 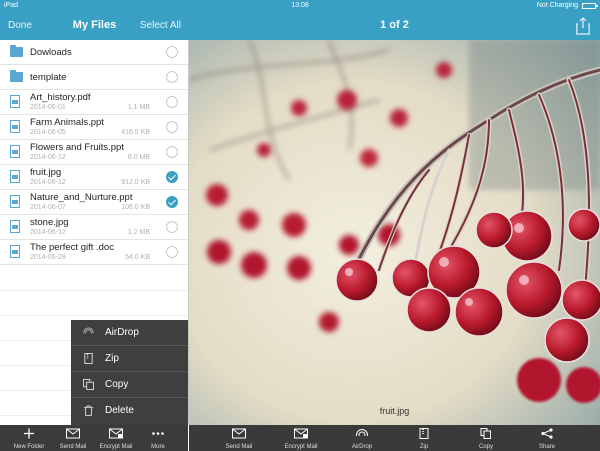 What do you see at coordinates (546, 447) in the screenshot?
I see `toolbar-label: Share` at bounding box center [546, 447].